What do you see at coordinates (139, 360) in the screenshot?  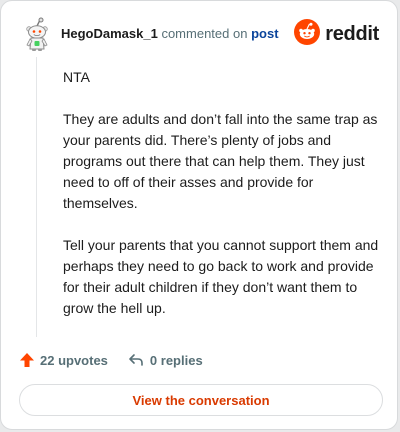 I see `reply-arrow-icon` at bounding box center [139, 360].